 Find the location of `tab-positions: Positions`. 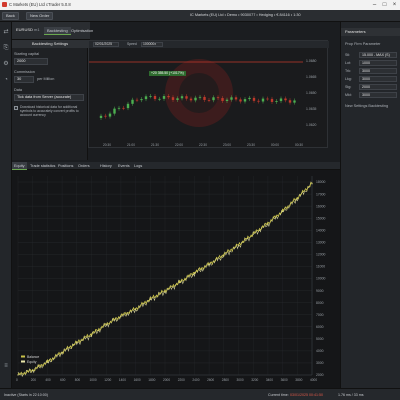

tab-positions: Positions is located at coordinates (65, 166).